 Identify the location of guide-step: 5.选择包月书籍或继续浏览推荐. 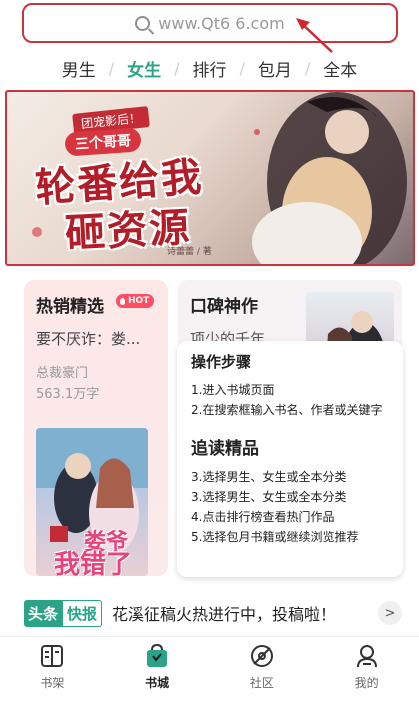
(275, 537).